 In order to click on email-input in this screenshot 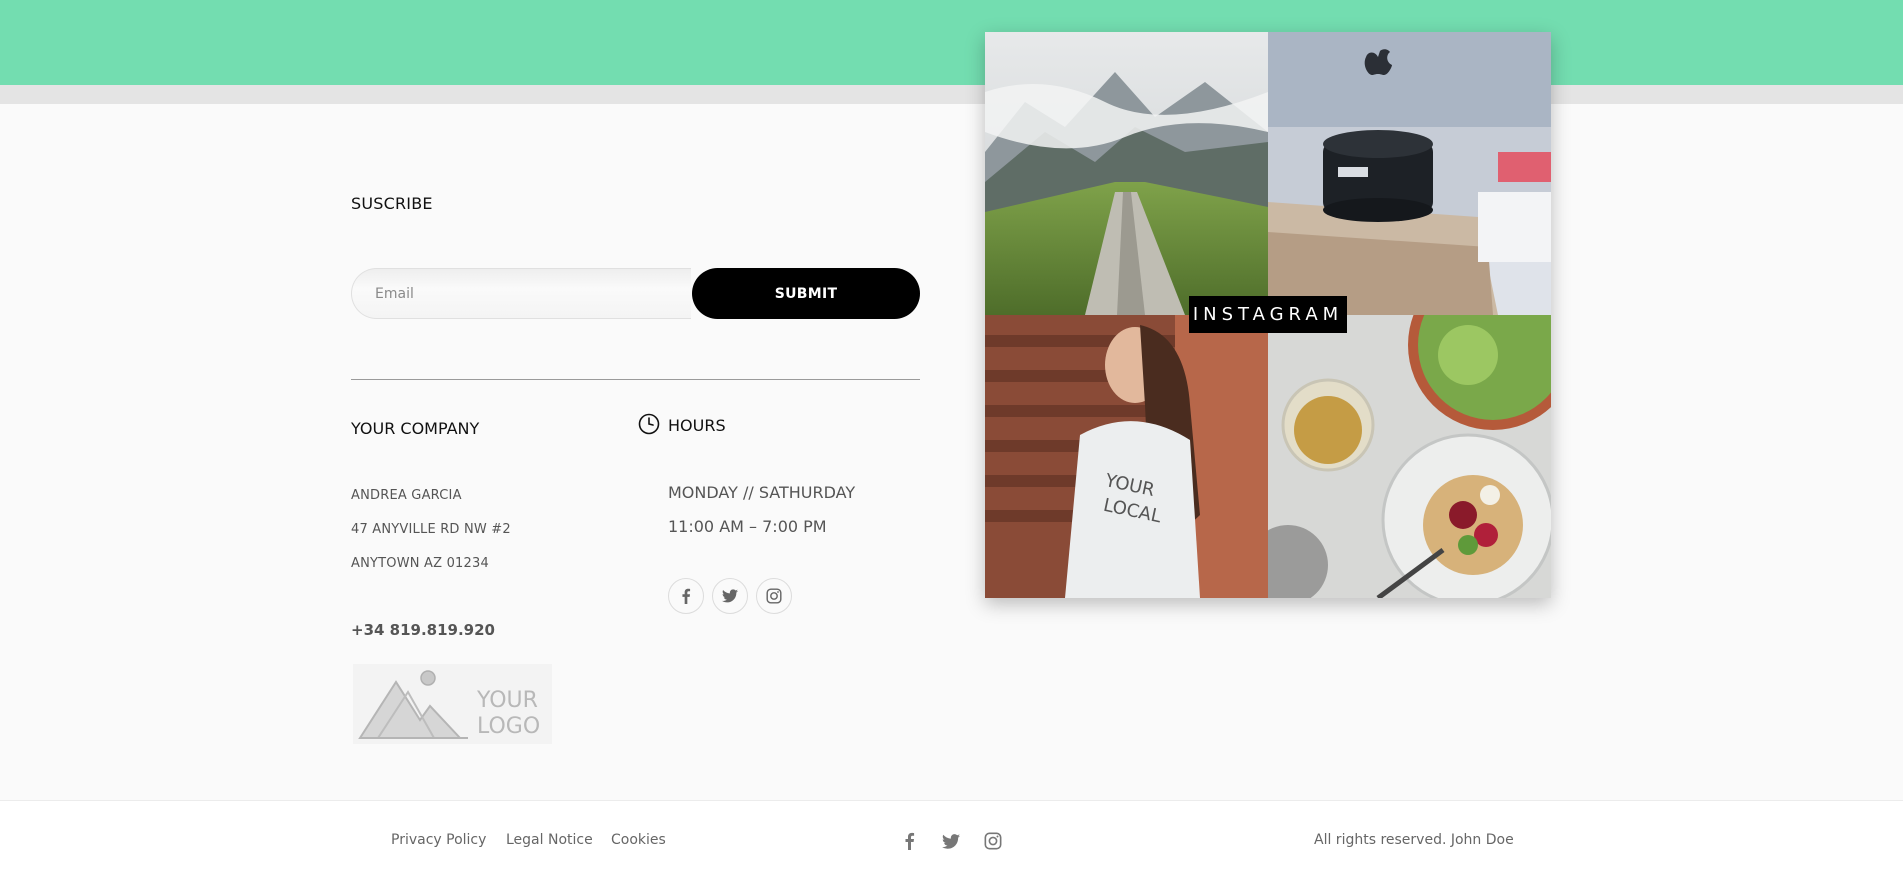, I will do `click(521, 293)`.